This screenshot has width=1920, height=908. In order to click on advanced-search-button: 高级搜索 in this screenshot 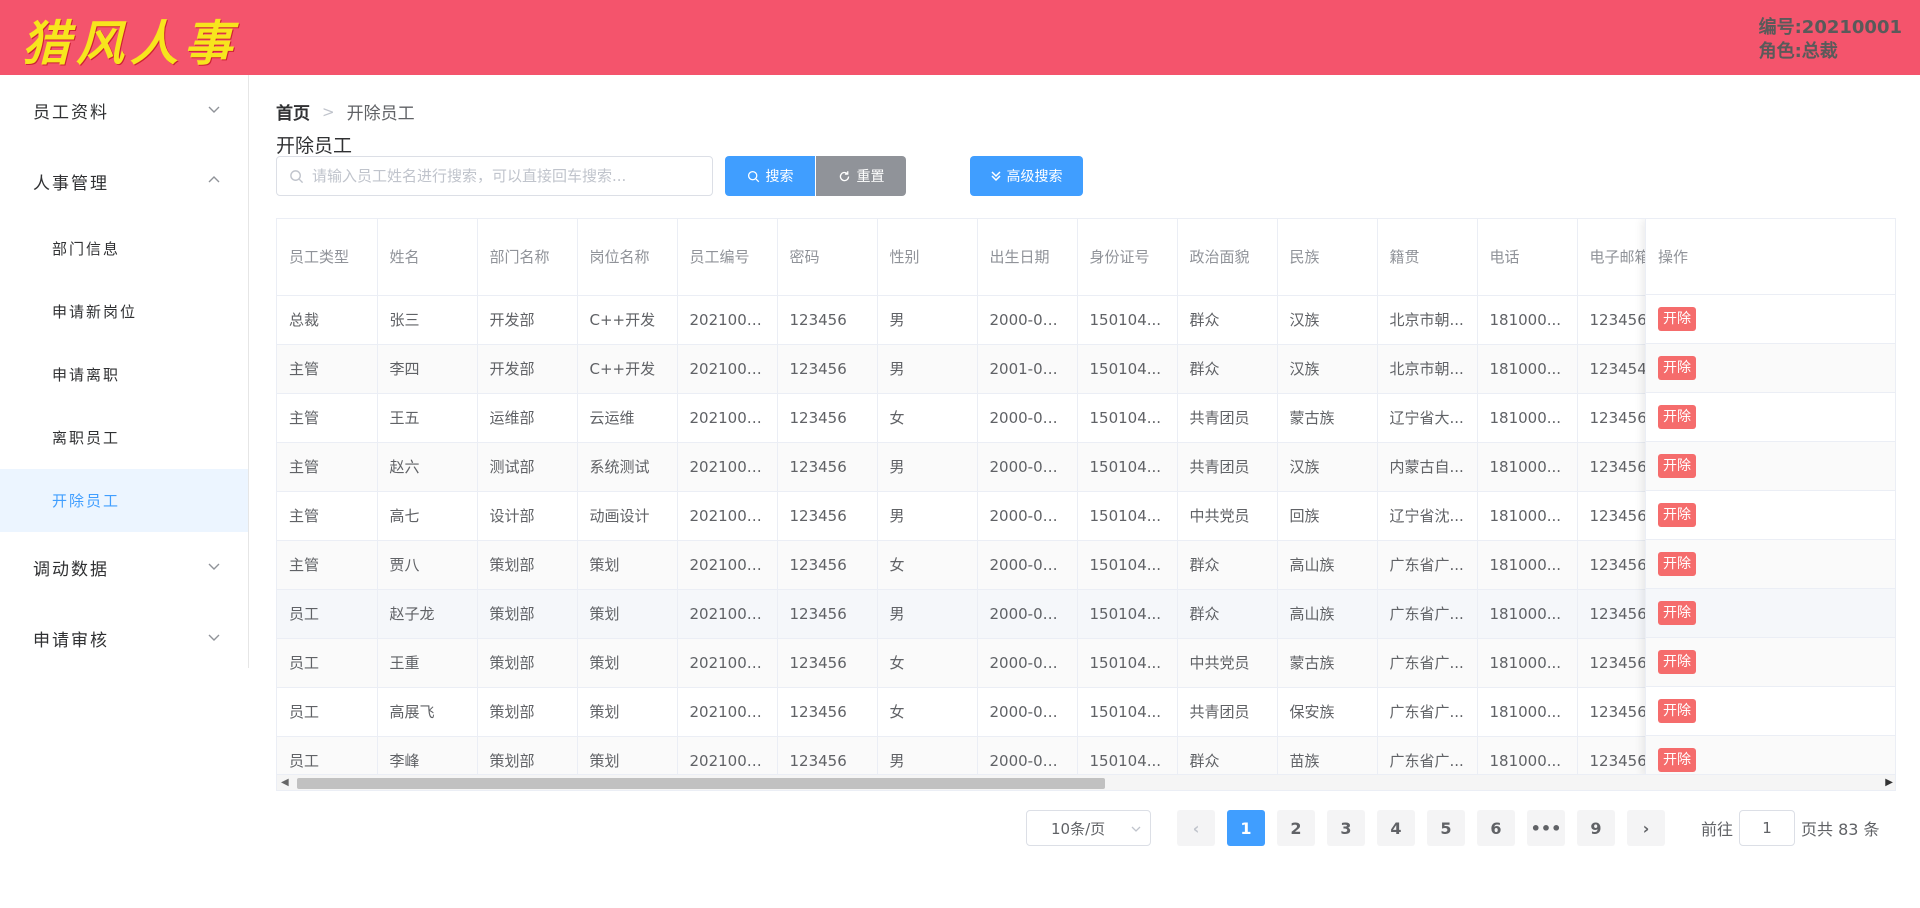, I will do `click(1026, 176)`.